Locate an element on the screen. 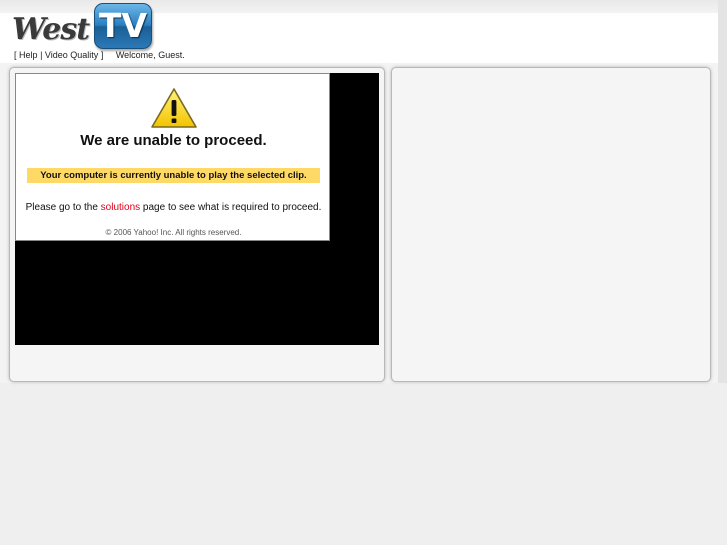 The width and height of the screenshot is (727, 545). logo-word: West is located at coordinates (51, 29).